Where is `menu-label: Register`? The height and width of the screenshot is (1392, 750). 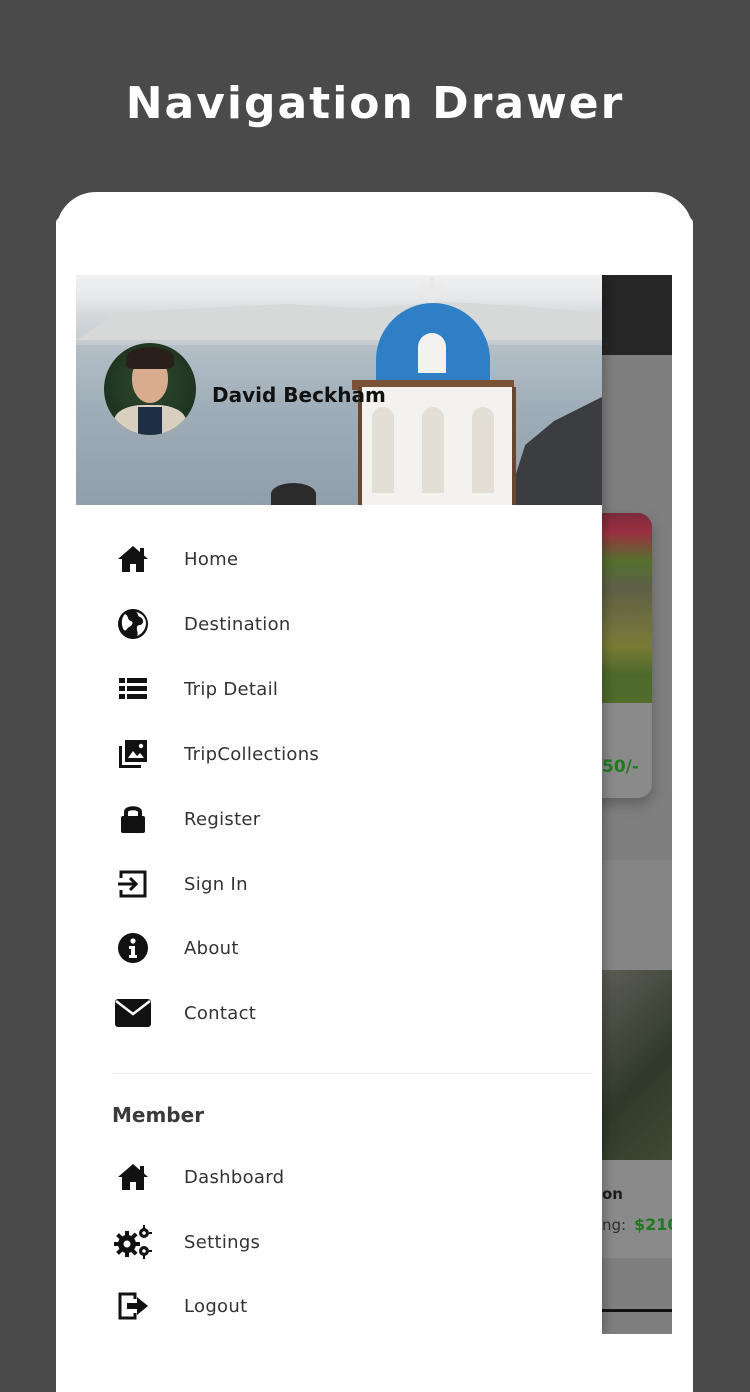 menu-label: Register is located at coordinates (222, 819).